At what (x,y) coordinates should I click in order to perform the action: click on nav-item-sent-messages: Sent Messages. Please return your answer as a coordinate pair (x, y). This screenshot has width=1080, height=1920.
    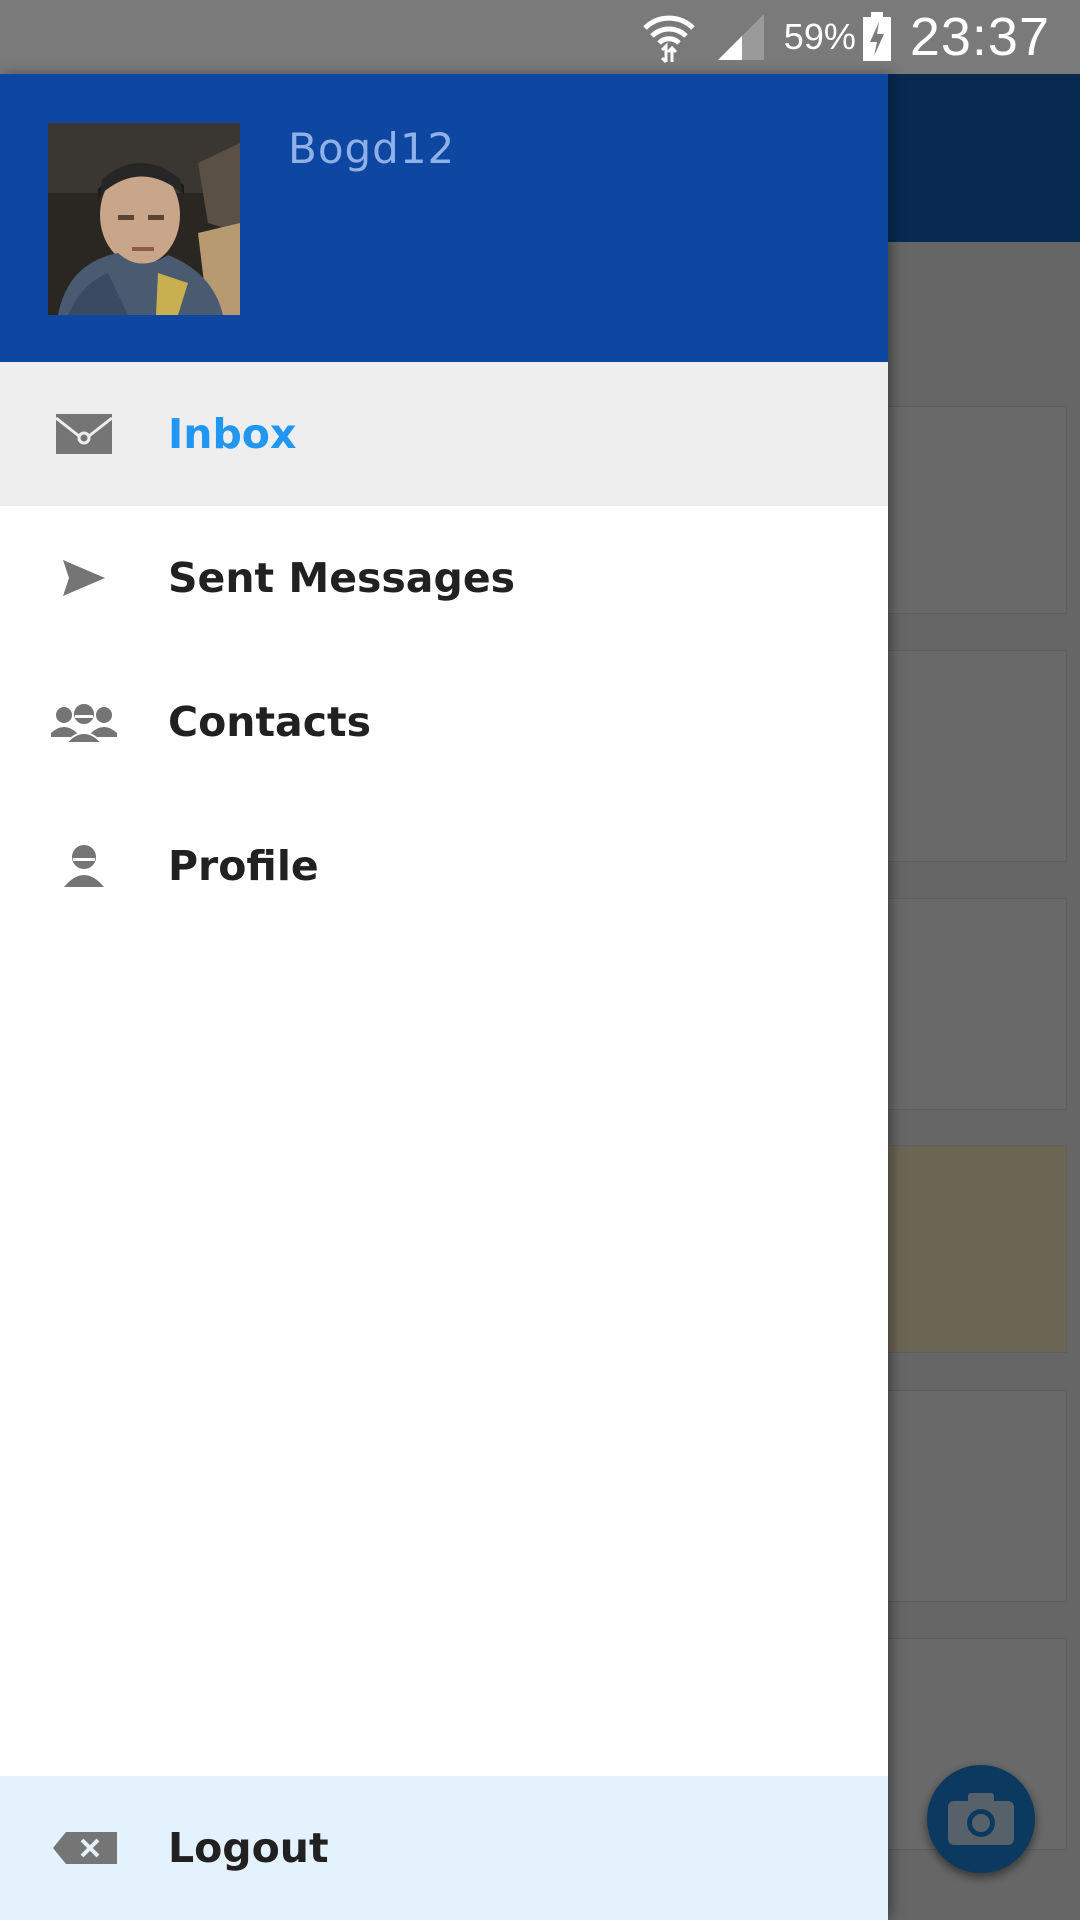
    Looking at the image, I should click on (444, 578).